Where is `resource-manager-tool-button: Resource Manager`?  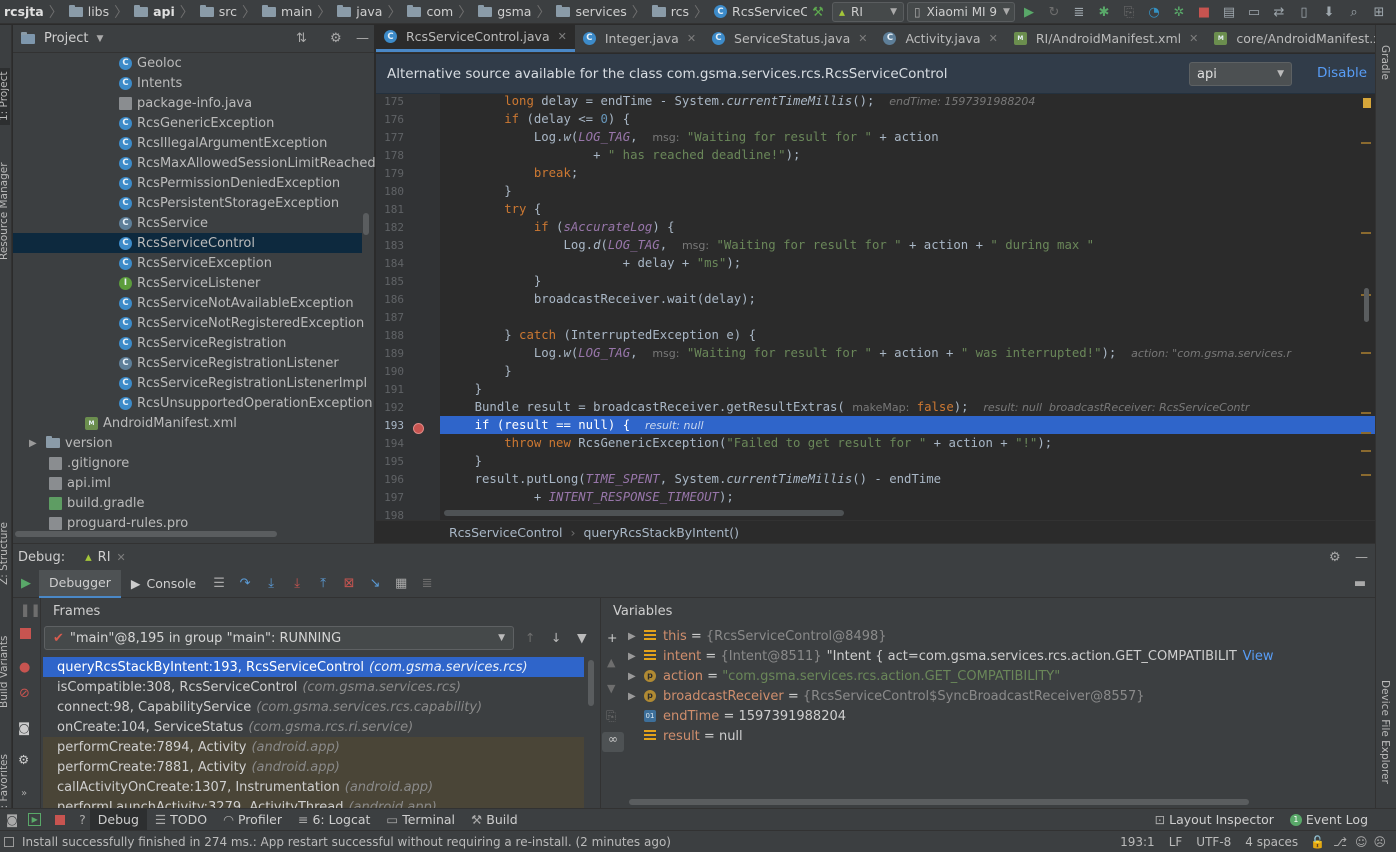 resource-manager-tool-button: Resource Manager is located at coordinates (5, 211).